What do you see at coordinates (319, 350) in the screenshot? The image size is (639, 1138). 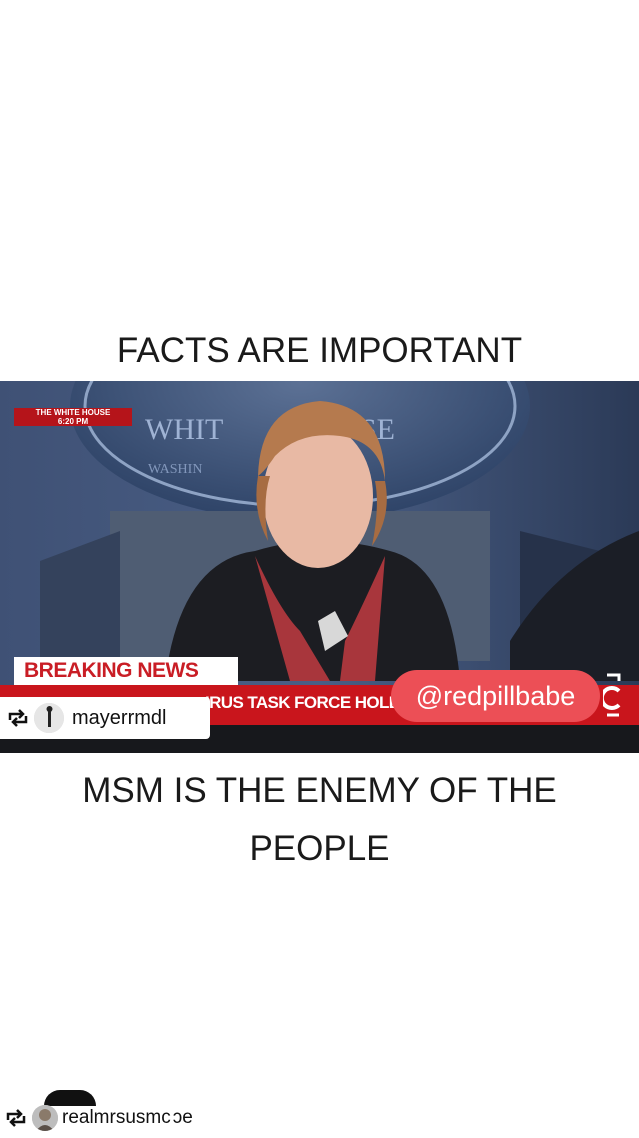 I see `top-caption: FACTS ARE IMPORTANT` at bounding box center [319, 350].